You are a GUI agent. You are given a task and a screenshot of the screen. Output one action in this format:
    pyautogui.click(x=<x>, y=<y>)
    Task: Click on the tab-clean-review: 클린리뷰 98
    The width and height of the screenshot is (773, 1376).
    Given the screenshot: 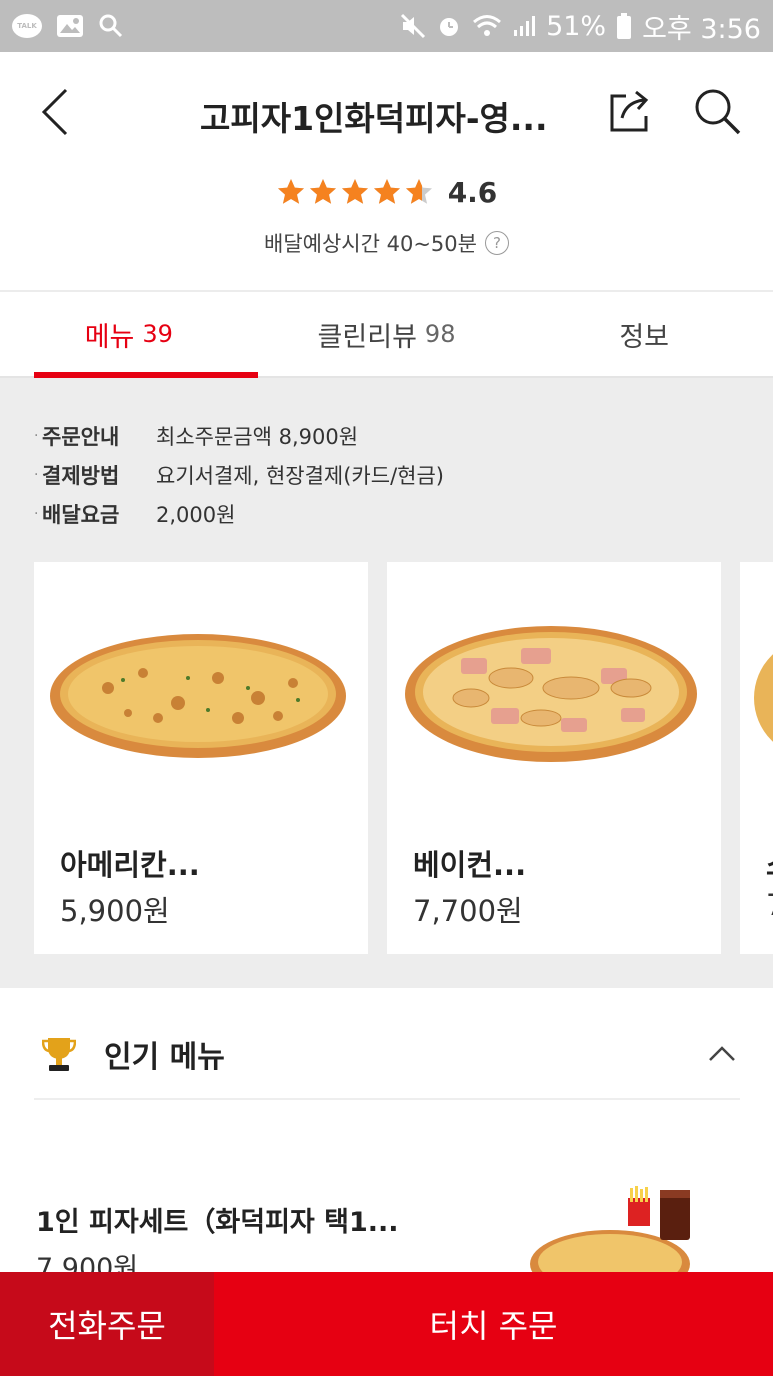 What is the action you would take?
    pyautogui.click(x=387, y=334)
    